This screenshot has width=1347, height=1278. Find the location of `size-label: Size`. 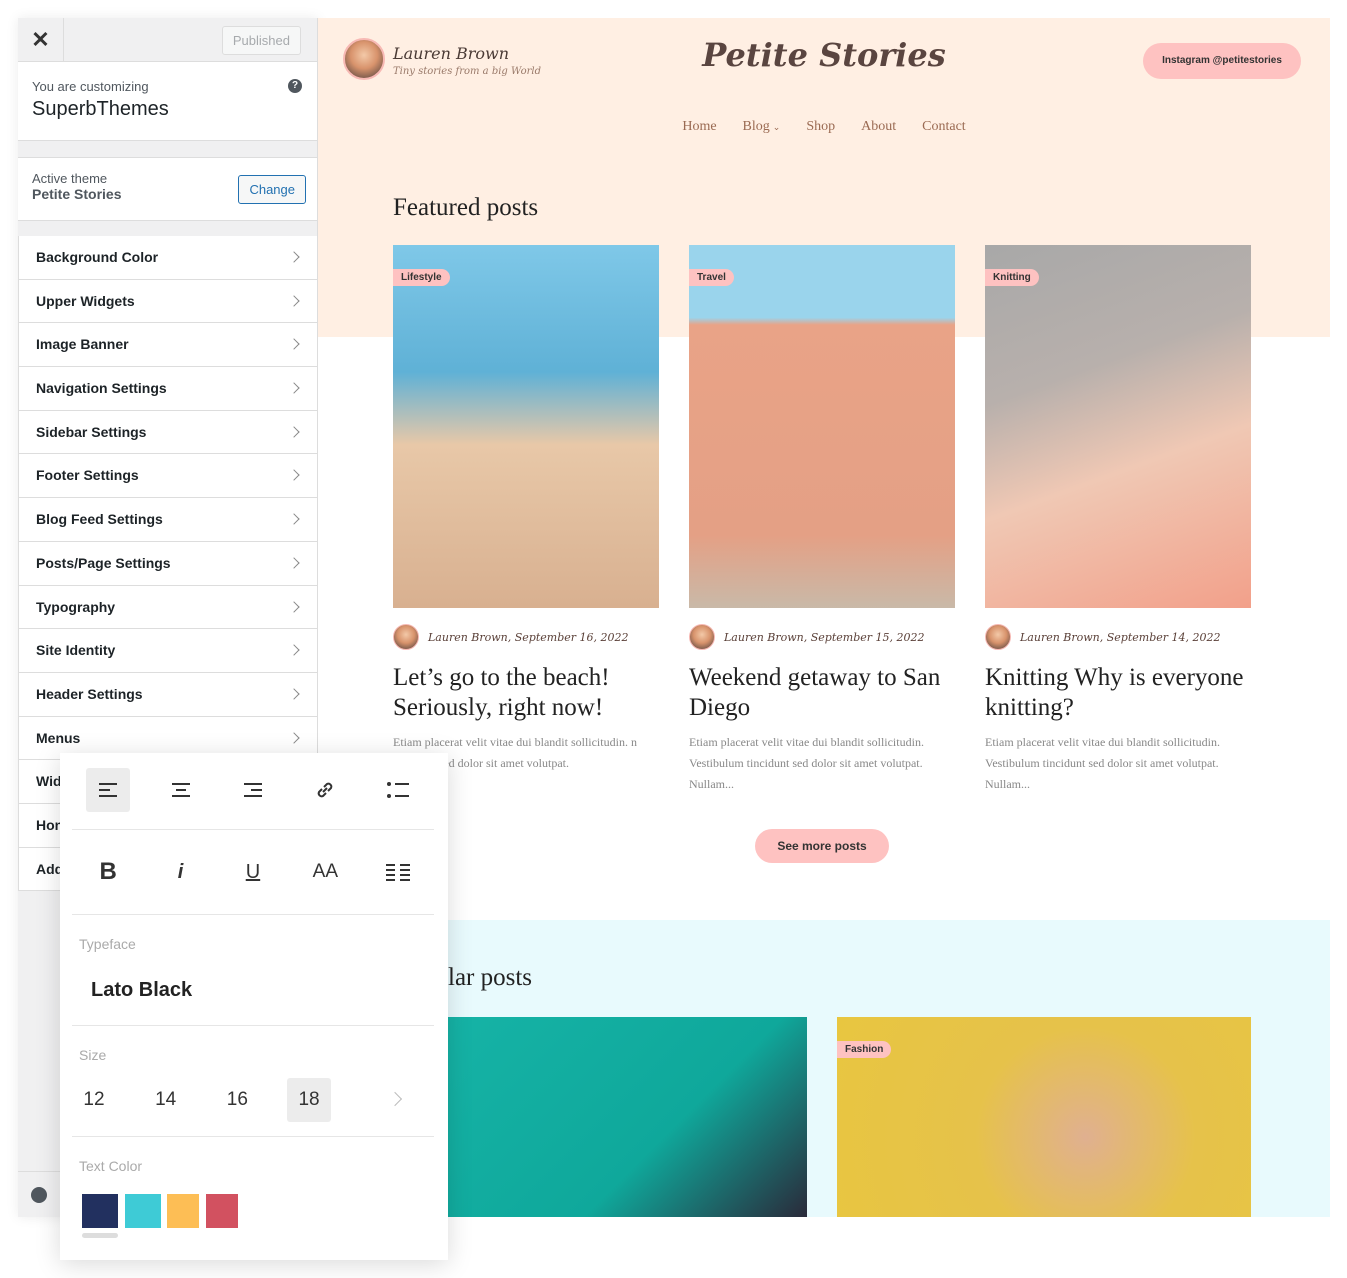

size-label: Size is located at coordinates (93, 1055).